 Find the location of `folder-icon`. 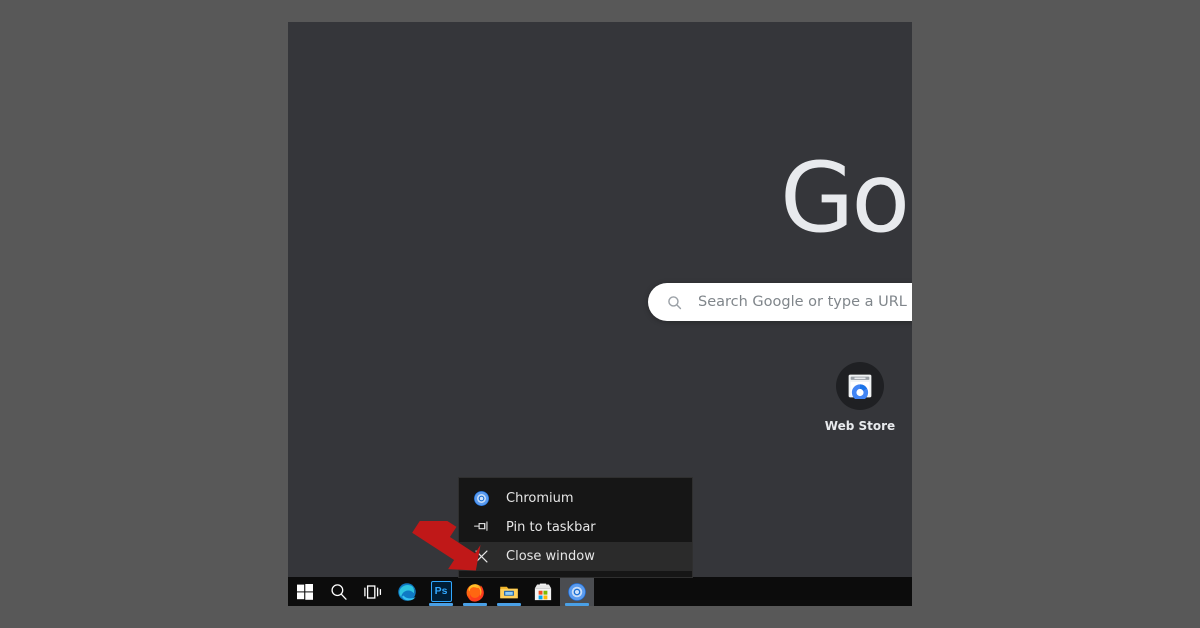

folder-icon is located at coordinates (509, 592).